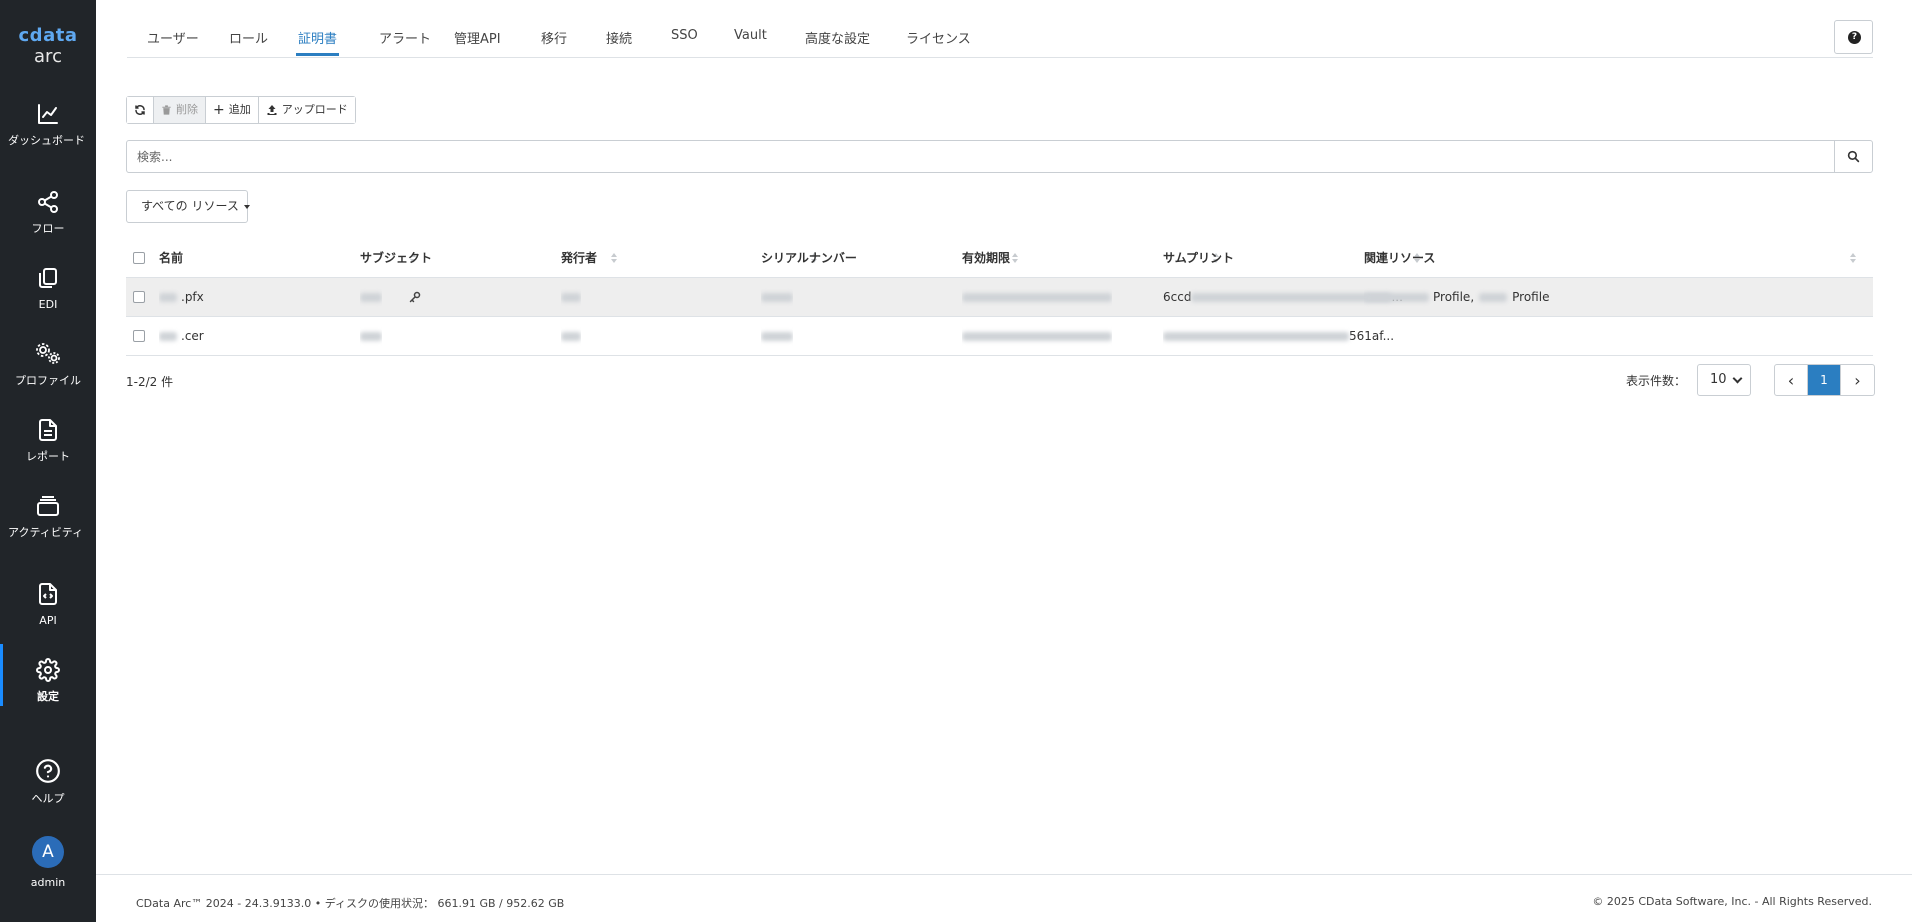 The image size is (1912, 922). I want to click on column-header-thumbprint: サムプリント, so click(1198, 257).